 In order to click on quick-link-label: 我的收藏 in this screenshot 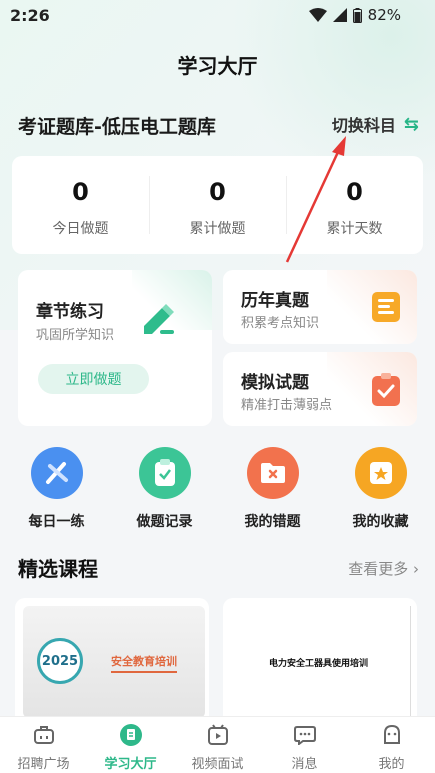, I will do `click(380, 522)`.